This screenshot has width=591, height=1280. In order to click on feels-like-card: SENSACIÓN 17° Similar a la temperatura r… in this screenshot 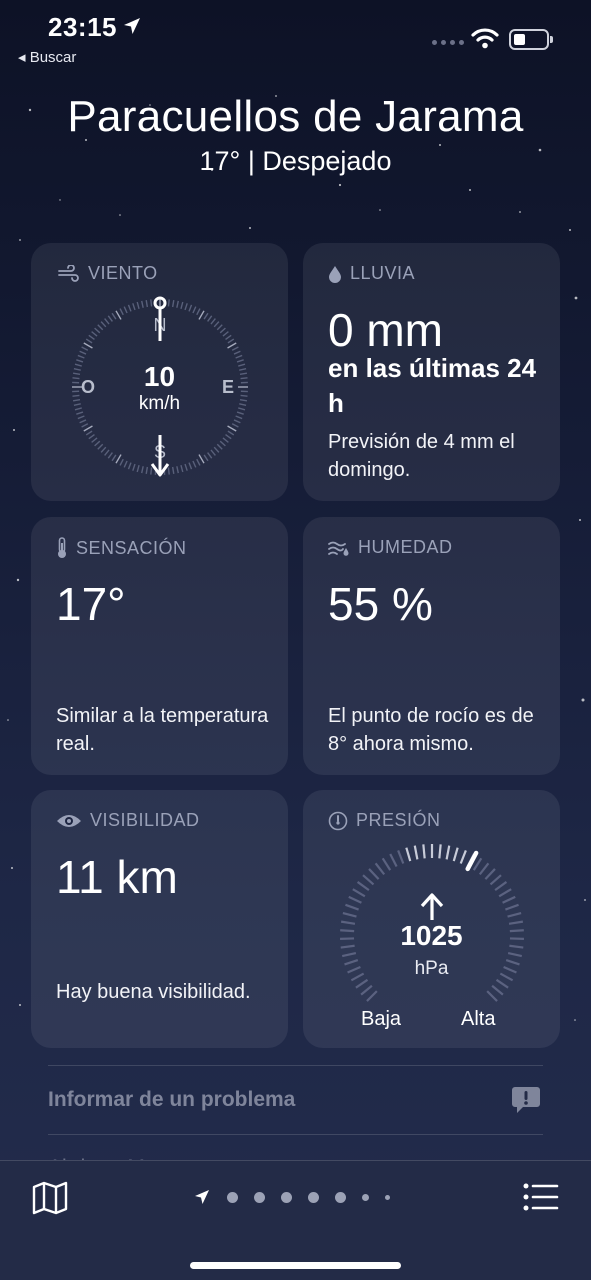, I will do `click(159, 646)`.